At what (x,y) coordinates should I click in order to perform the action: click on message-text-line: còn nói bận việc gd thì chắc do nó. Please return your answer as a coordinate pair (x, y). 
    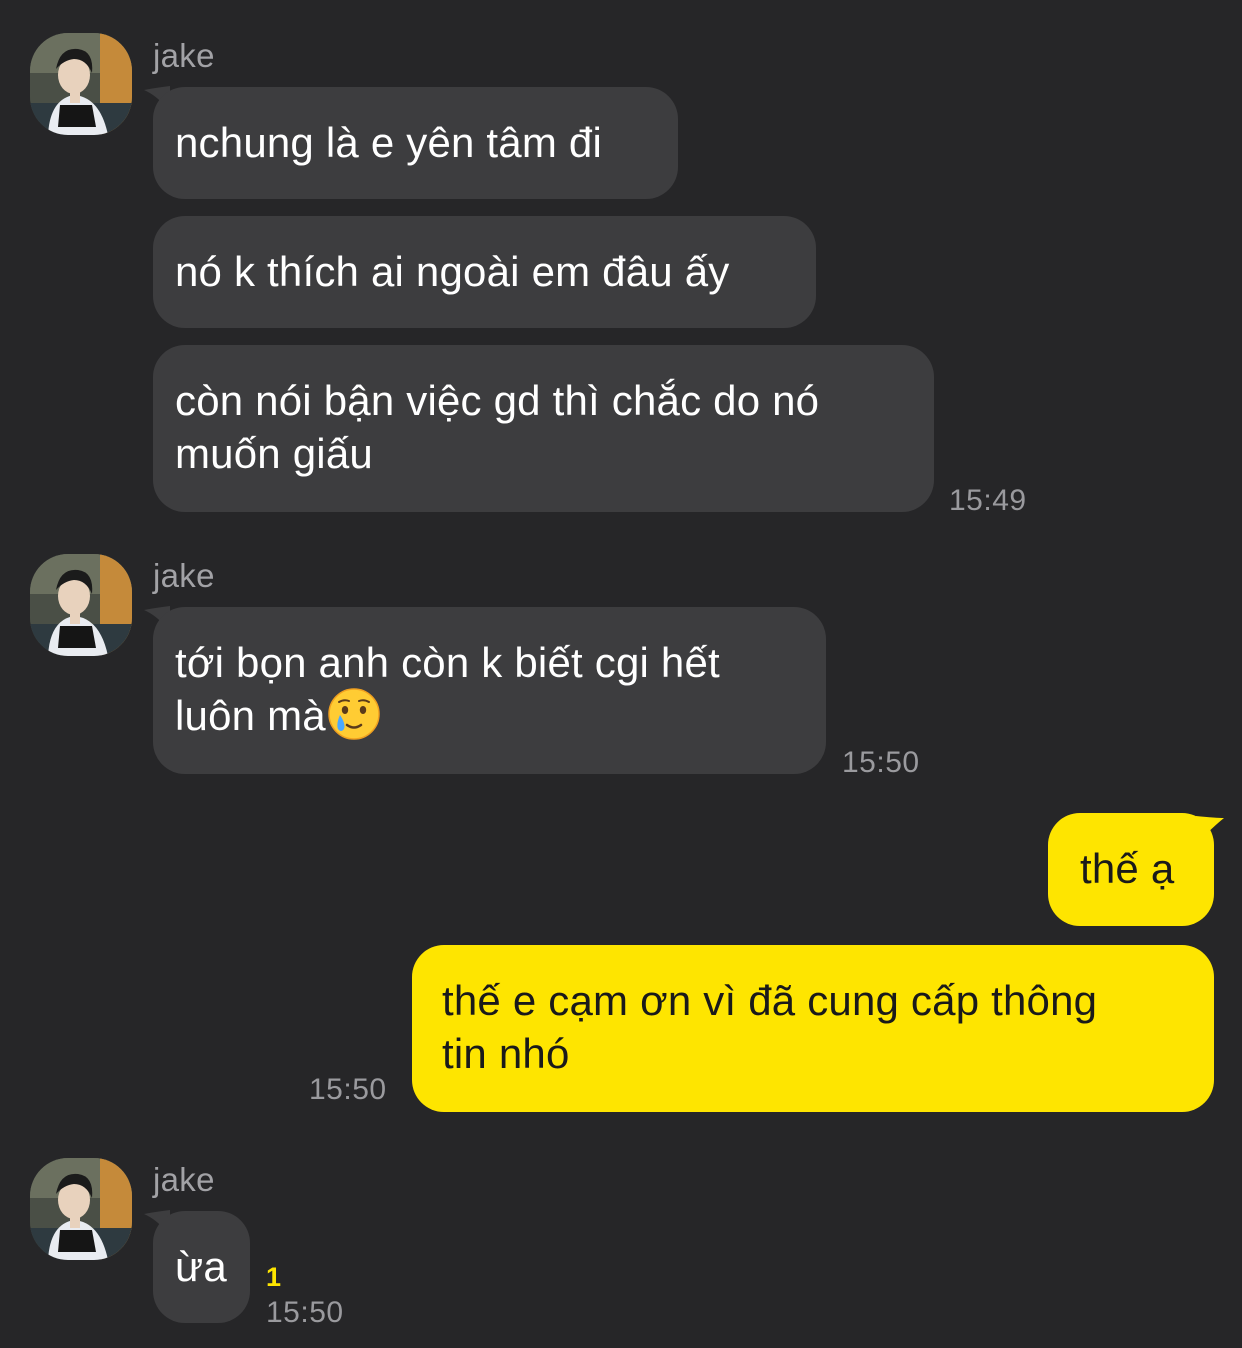
    Looking at the image, I should click on (497, 400).